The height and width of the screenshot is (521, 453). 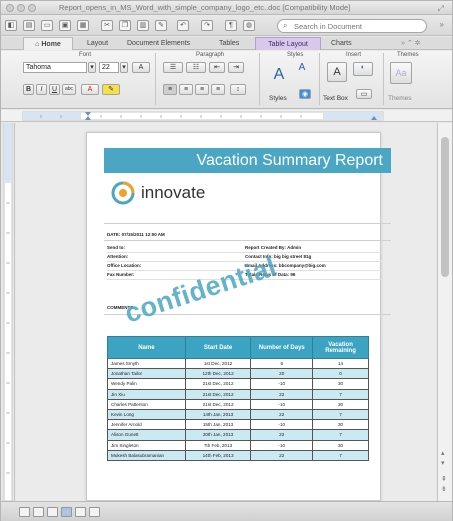 I want to click on table-row: Jin Xiu 21st Dec, 2012 22 7, so click(x=238, y=394).